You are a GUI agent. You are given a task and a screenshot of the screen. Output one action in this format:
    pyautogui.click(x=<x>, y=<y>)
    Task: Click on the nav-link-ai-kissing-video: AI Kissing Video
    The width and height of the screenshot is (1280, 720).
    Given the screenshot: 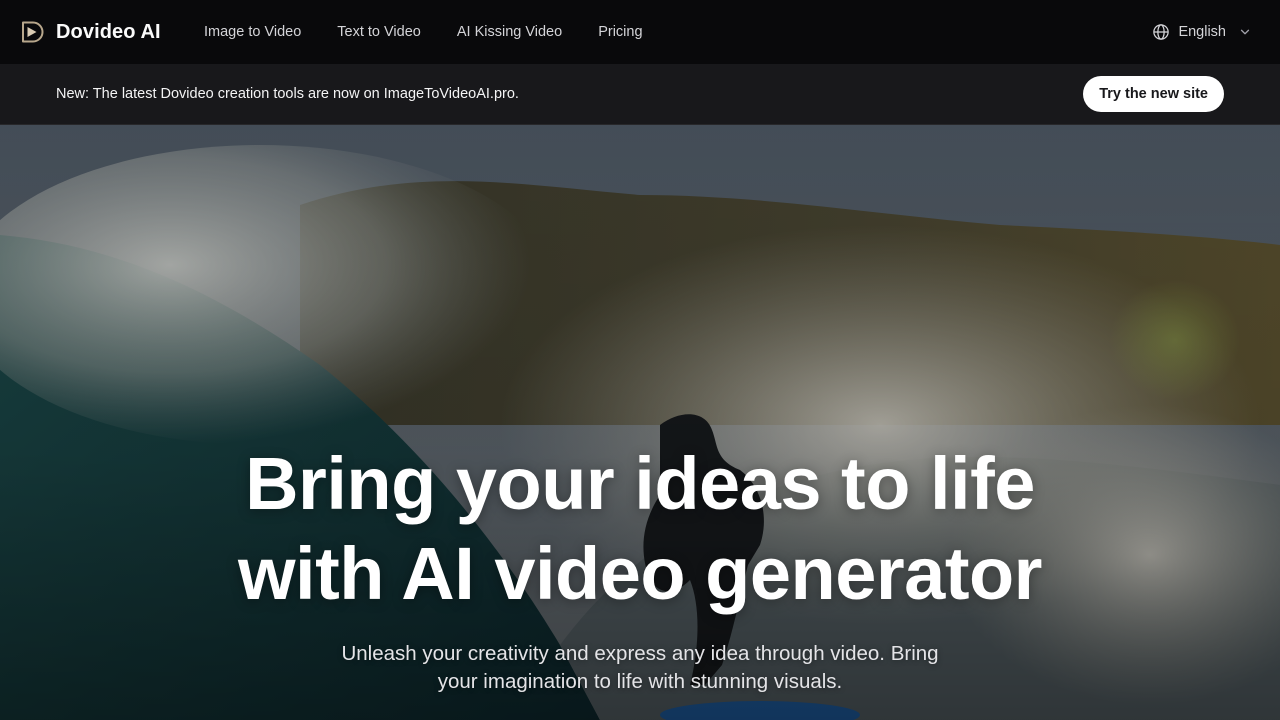 What is the action you would take?
    pyautogui.click(x=509, y=32)
    